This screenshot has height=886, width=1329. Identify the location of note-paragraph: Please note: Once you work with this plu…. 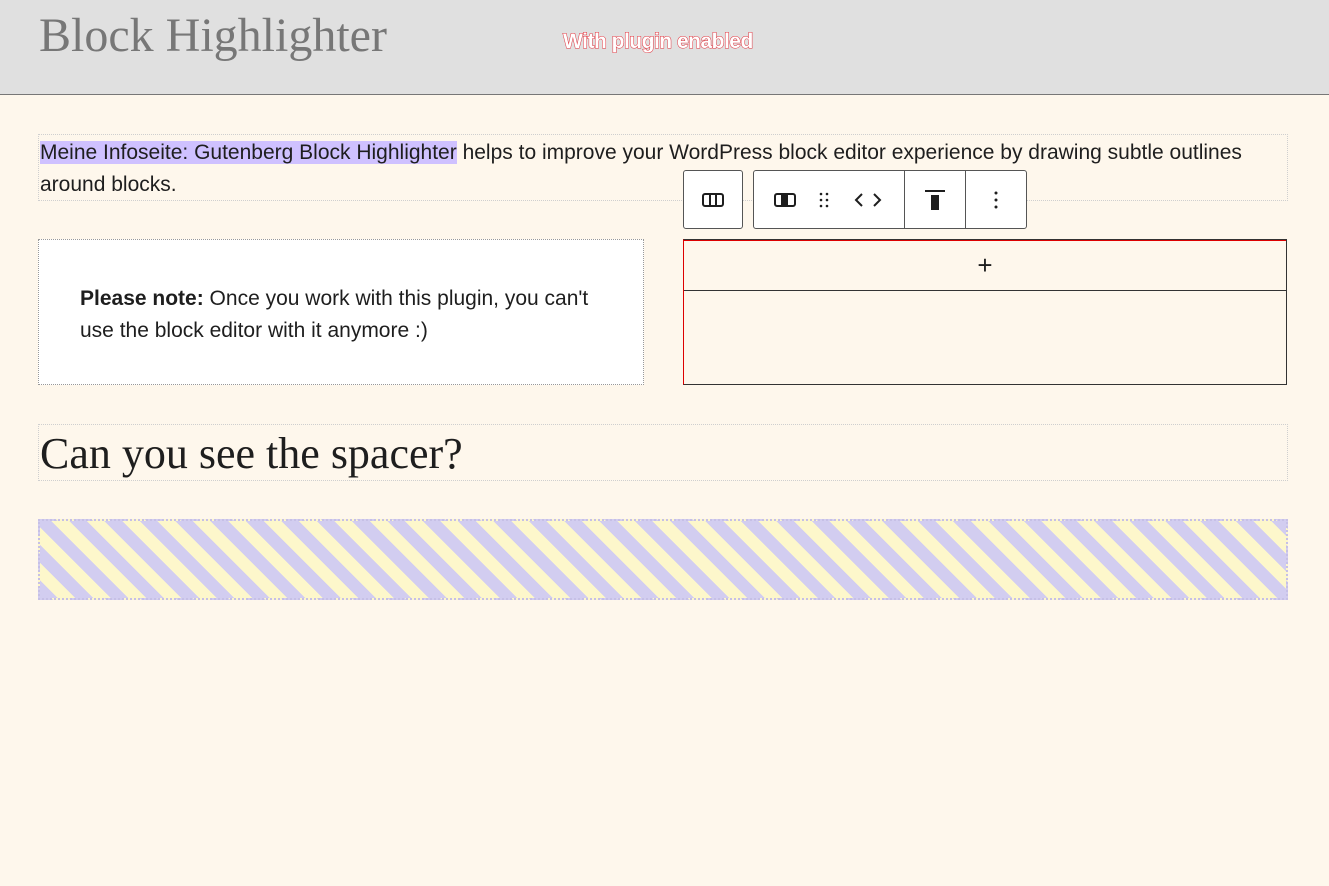
(350, 315).